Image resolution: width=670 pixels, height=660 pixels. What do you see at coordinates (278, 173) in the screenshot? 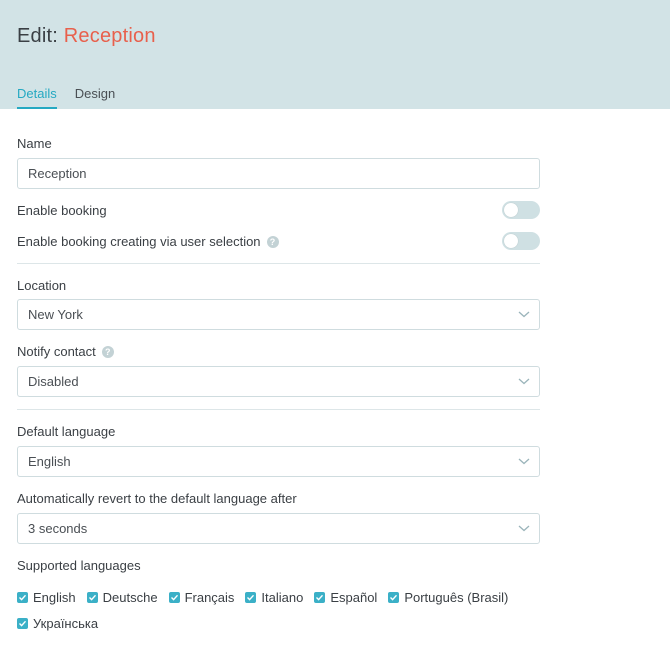
I see `name-input` at bounding box center [278, 173].